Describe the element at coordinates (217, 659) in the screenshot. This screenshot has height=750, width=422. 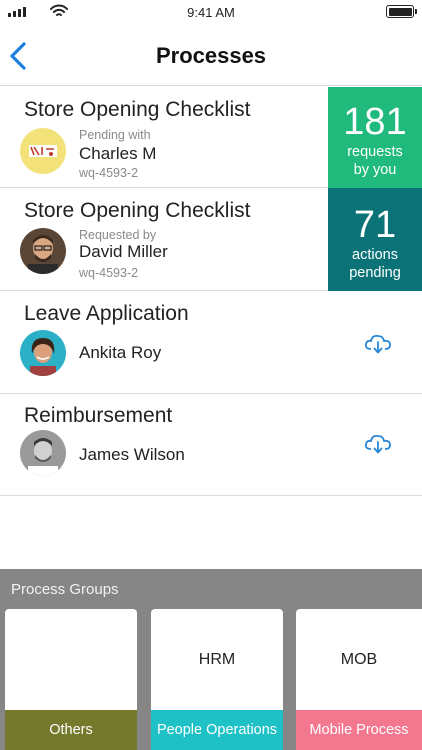
I see `group-code: HRM` at that location.